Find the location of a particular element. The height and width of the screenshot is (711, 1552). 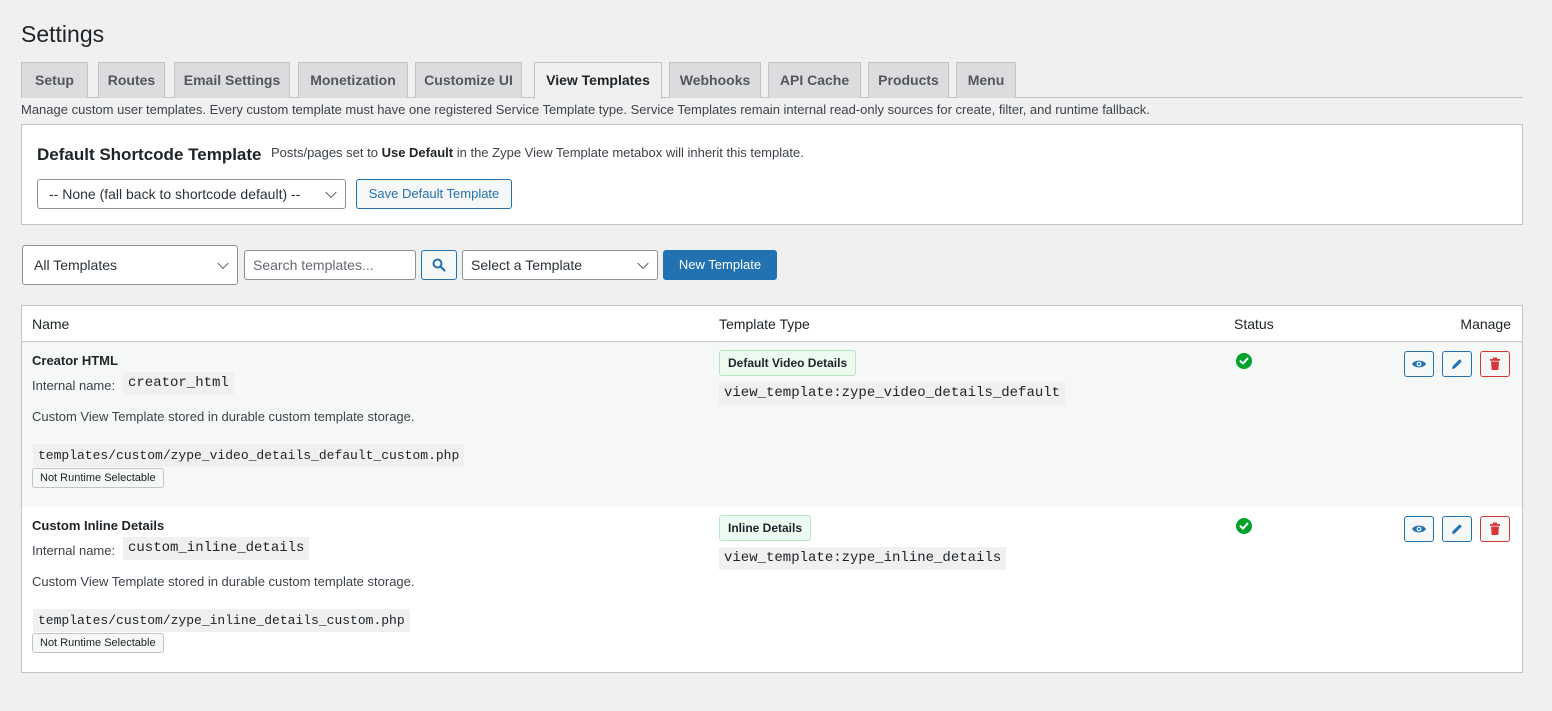

tab-setup: Setup is located at coordinates (54, 80).